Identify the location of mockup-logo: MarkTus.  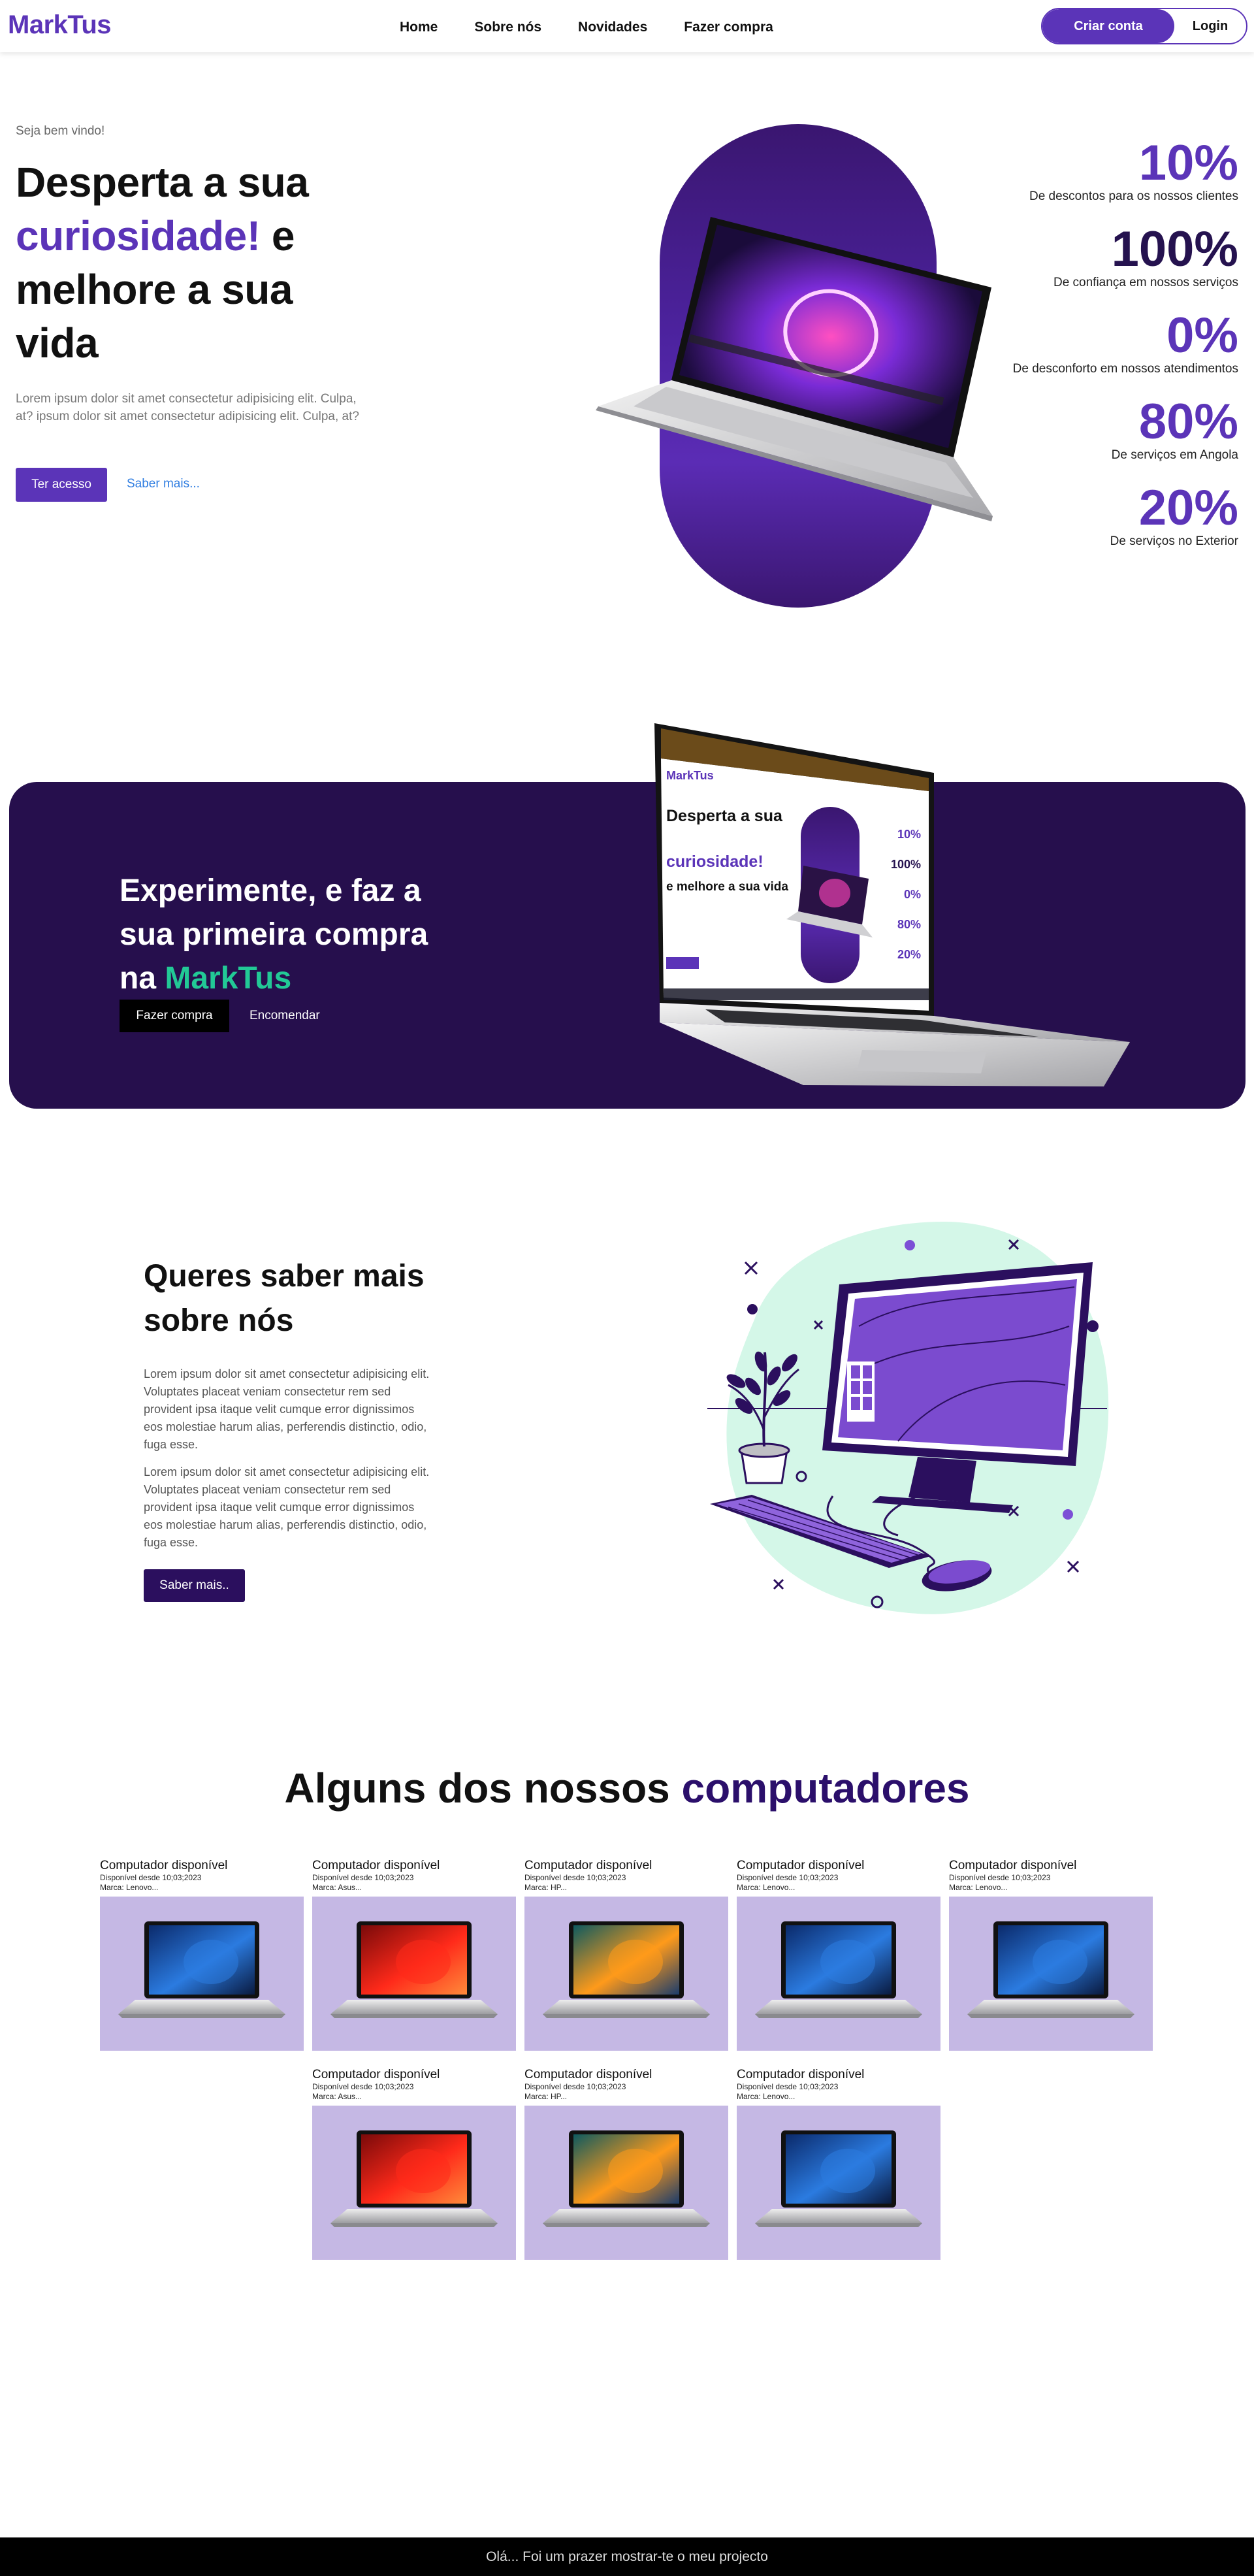
(690, 775).